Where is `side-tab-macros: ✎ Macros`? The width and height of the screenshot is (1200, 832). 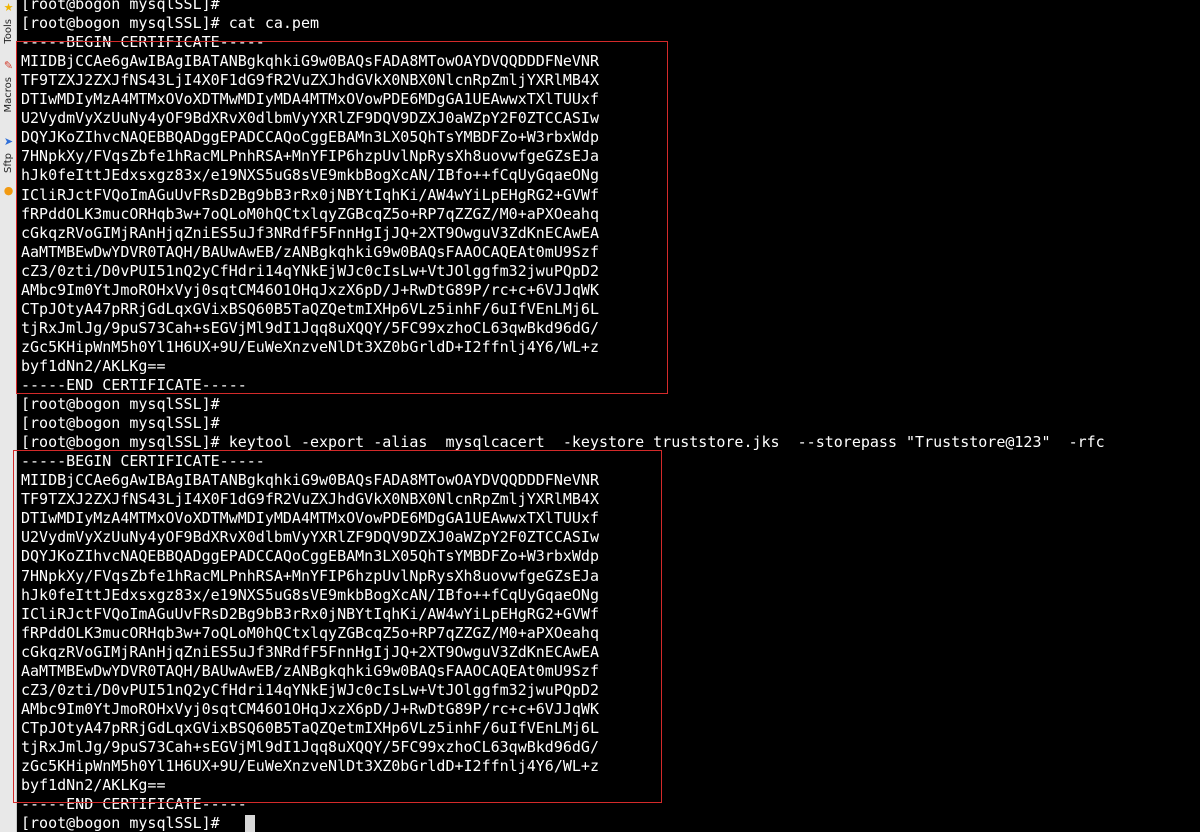
side-tab-macros: ✎ Macros is located at coordinates (8, 95).